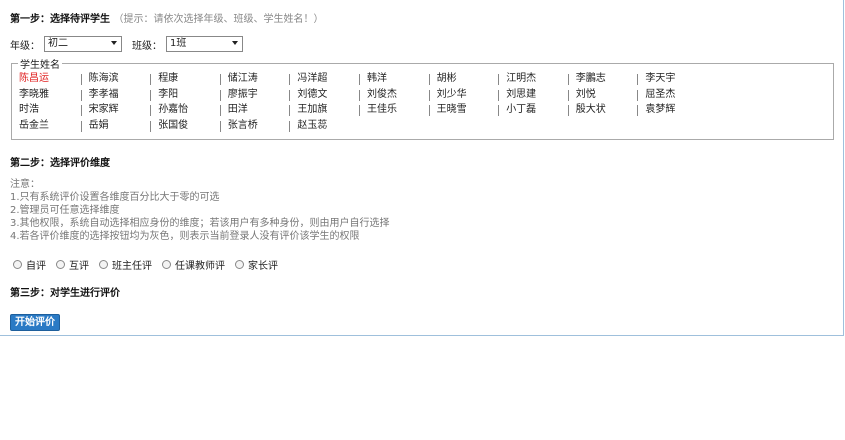  Describe the element at coordinates (40, 65) in the screenshot. I see `student-list-legend: 学生姓名` at that location.